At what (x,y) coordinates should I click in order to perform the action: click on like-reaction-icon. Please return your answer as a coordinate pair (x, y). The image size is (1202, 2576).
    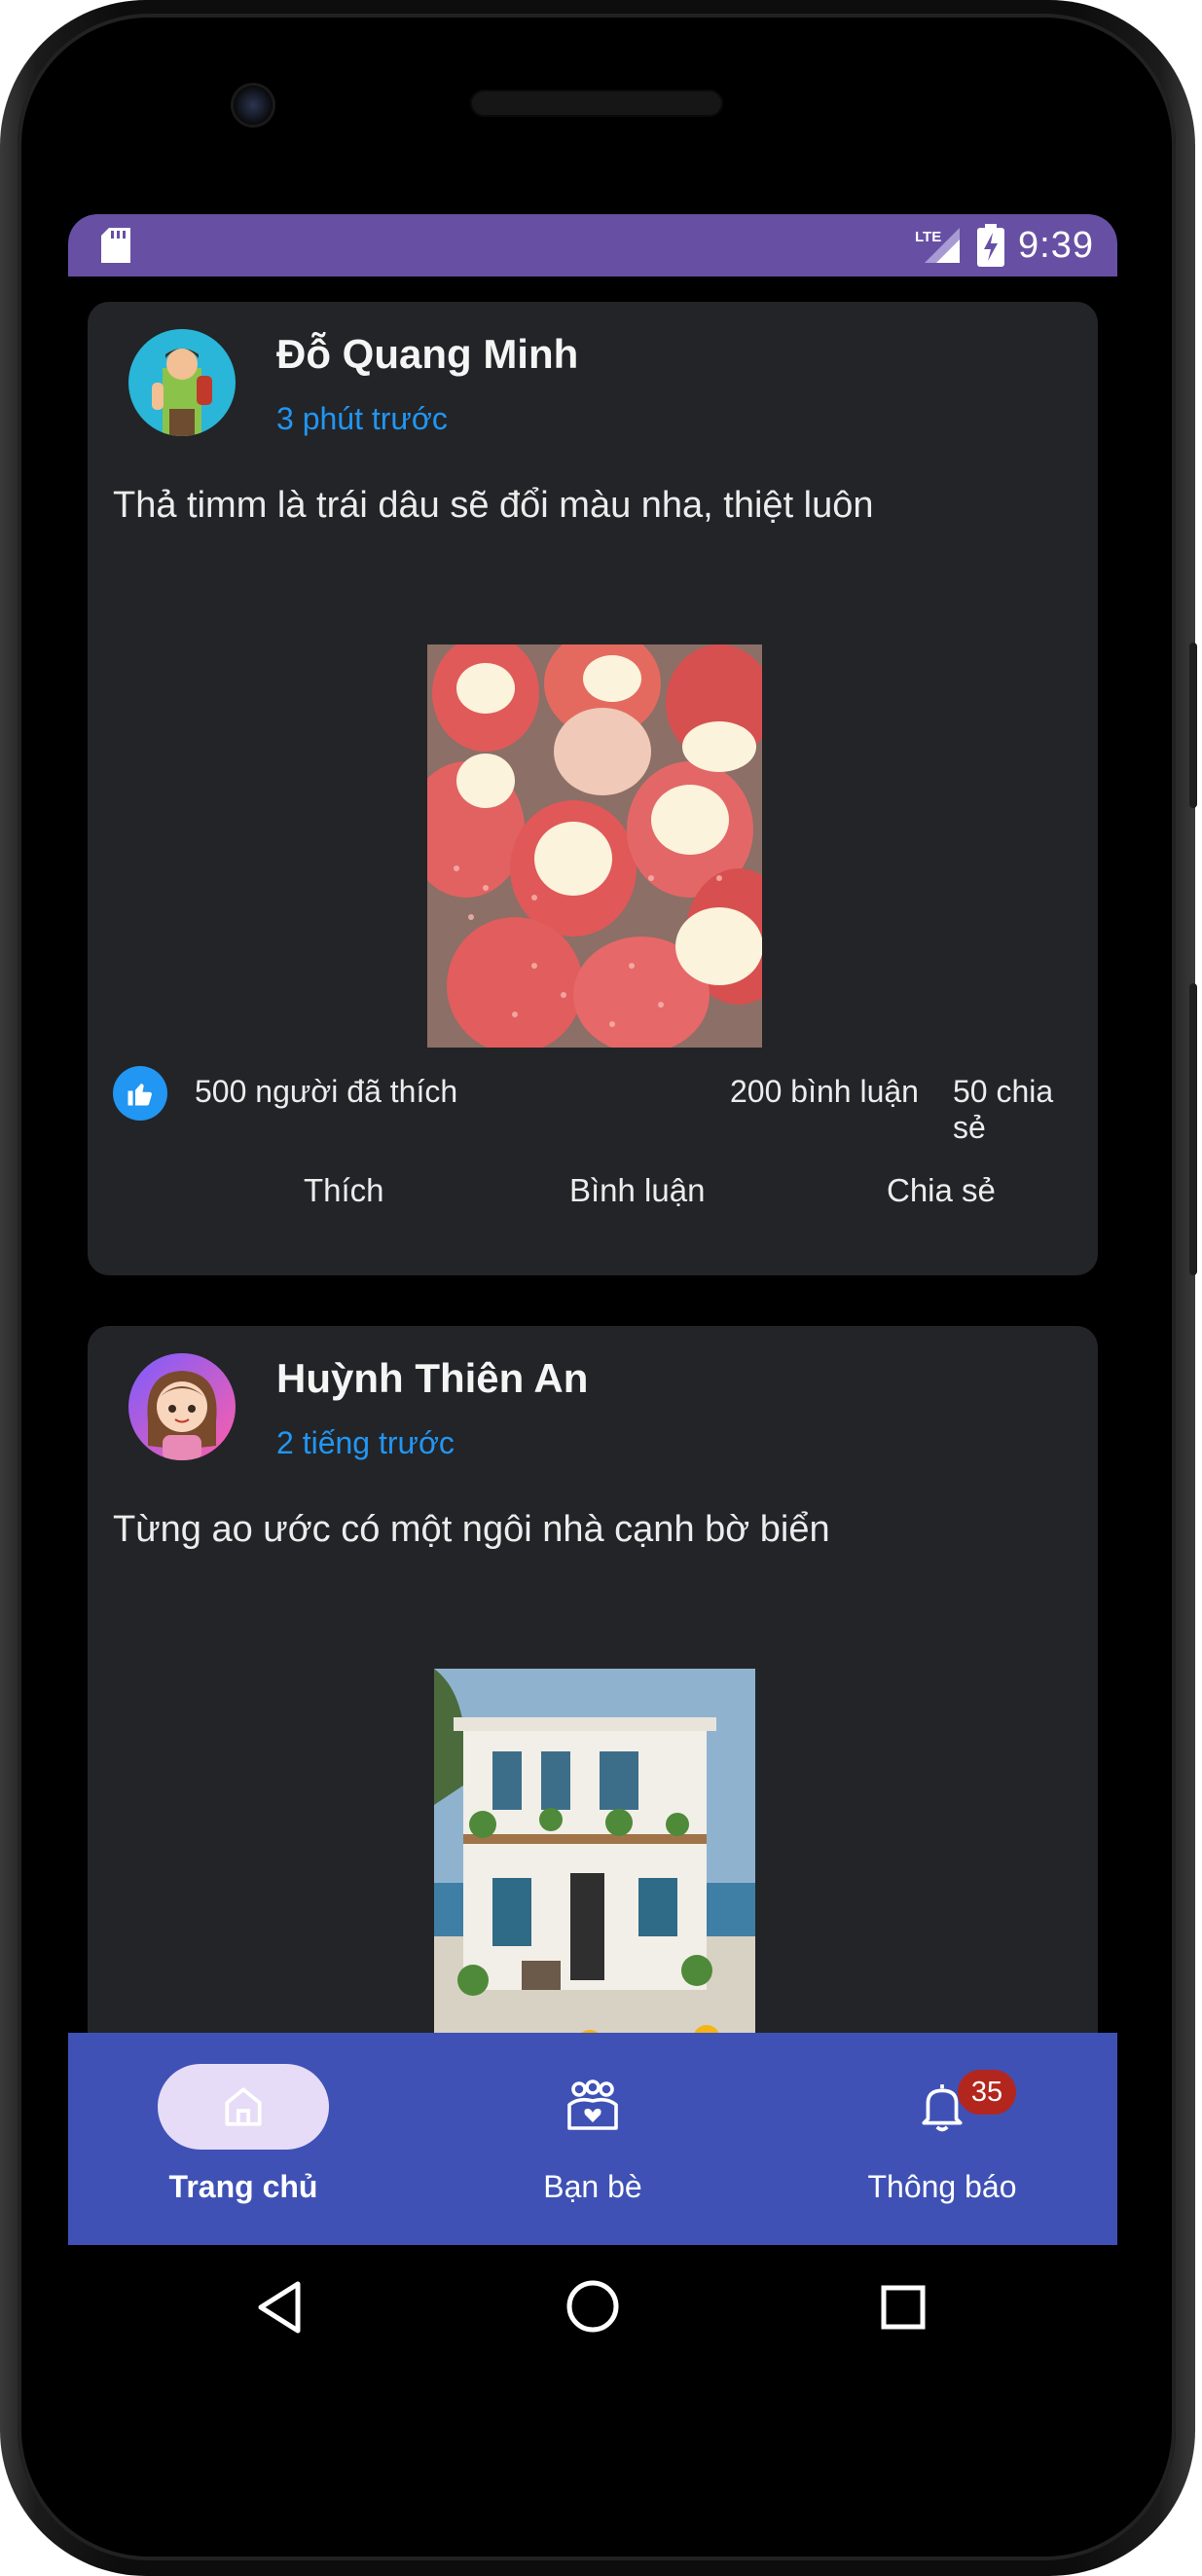
    Looking at the image, I should click on (140, 1093).